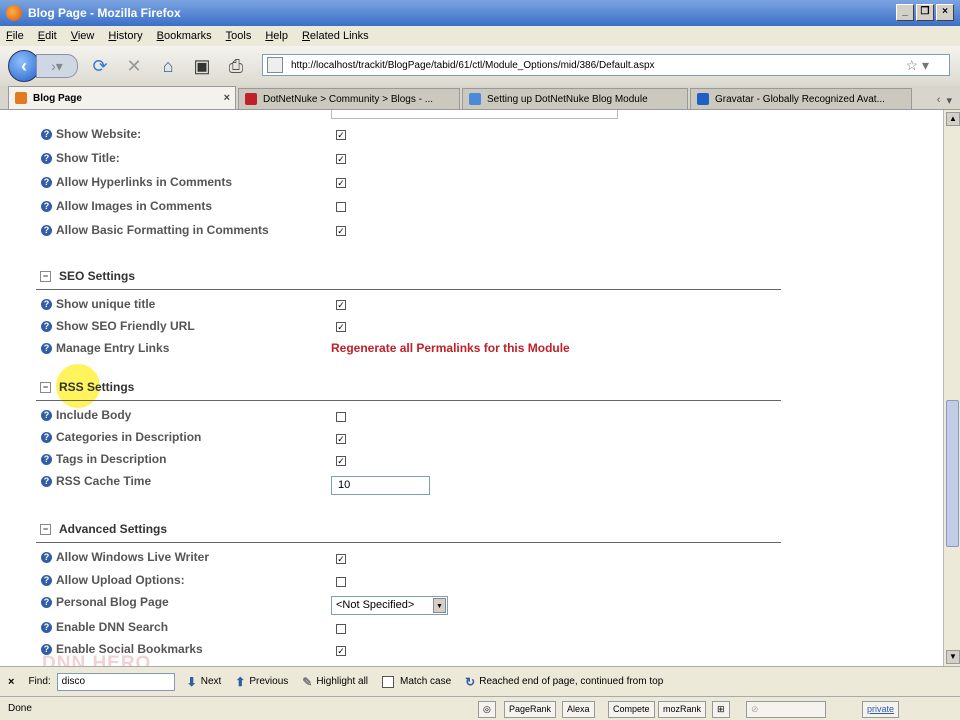 The height and width of the screenshot is (720, 960). I want to click on page-icon, so click(275, 65).